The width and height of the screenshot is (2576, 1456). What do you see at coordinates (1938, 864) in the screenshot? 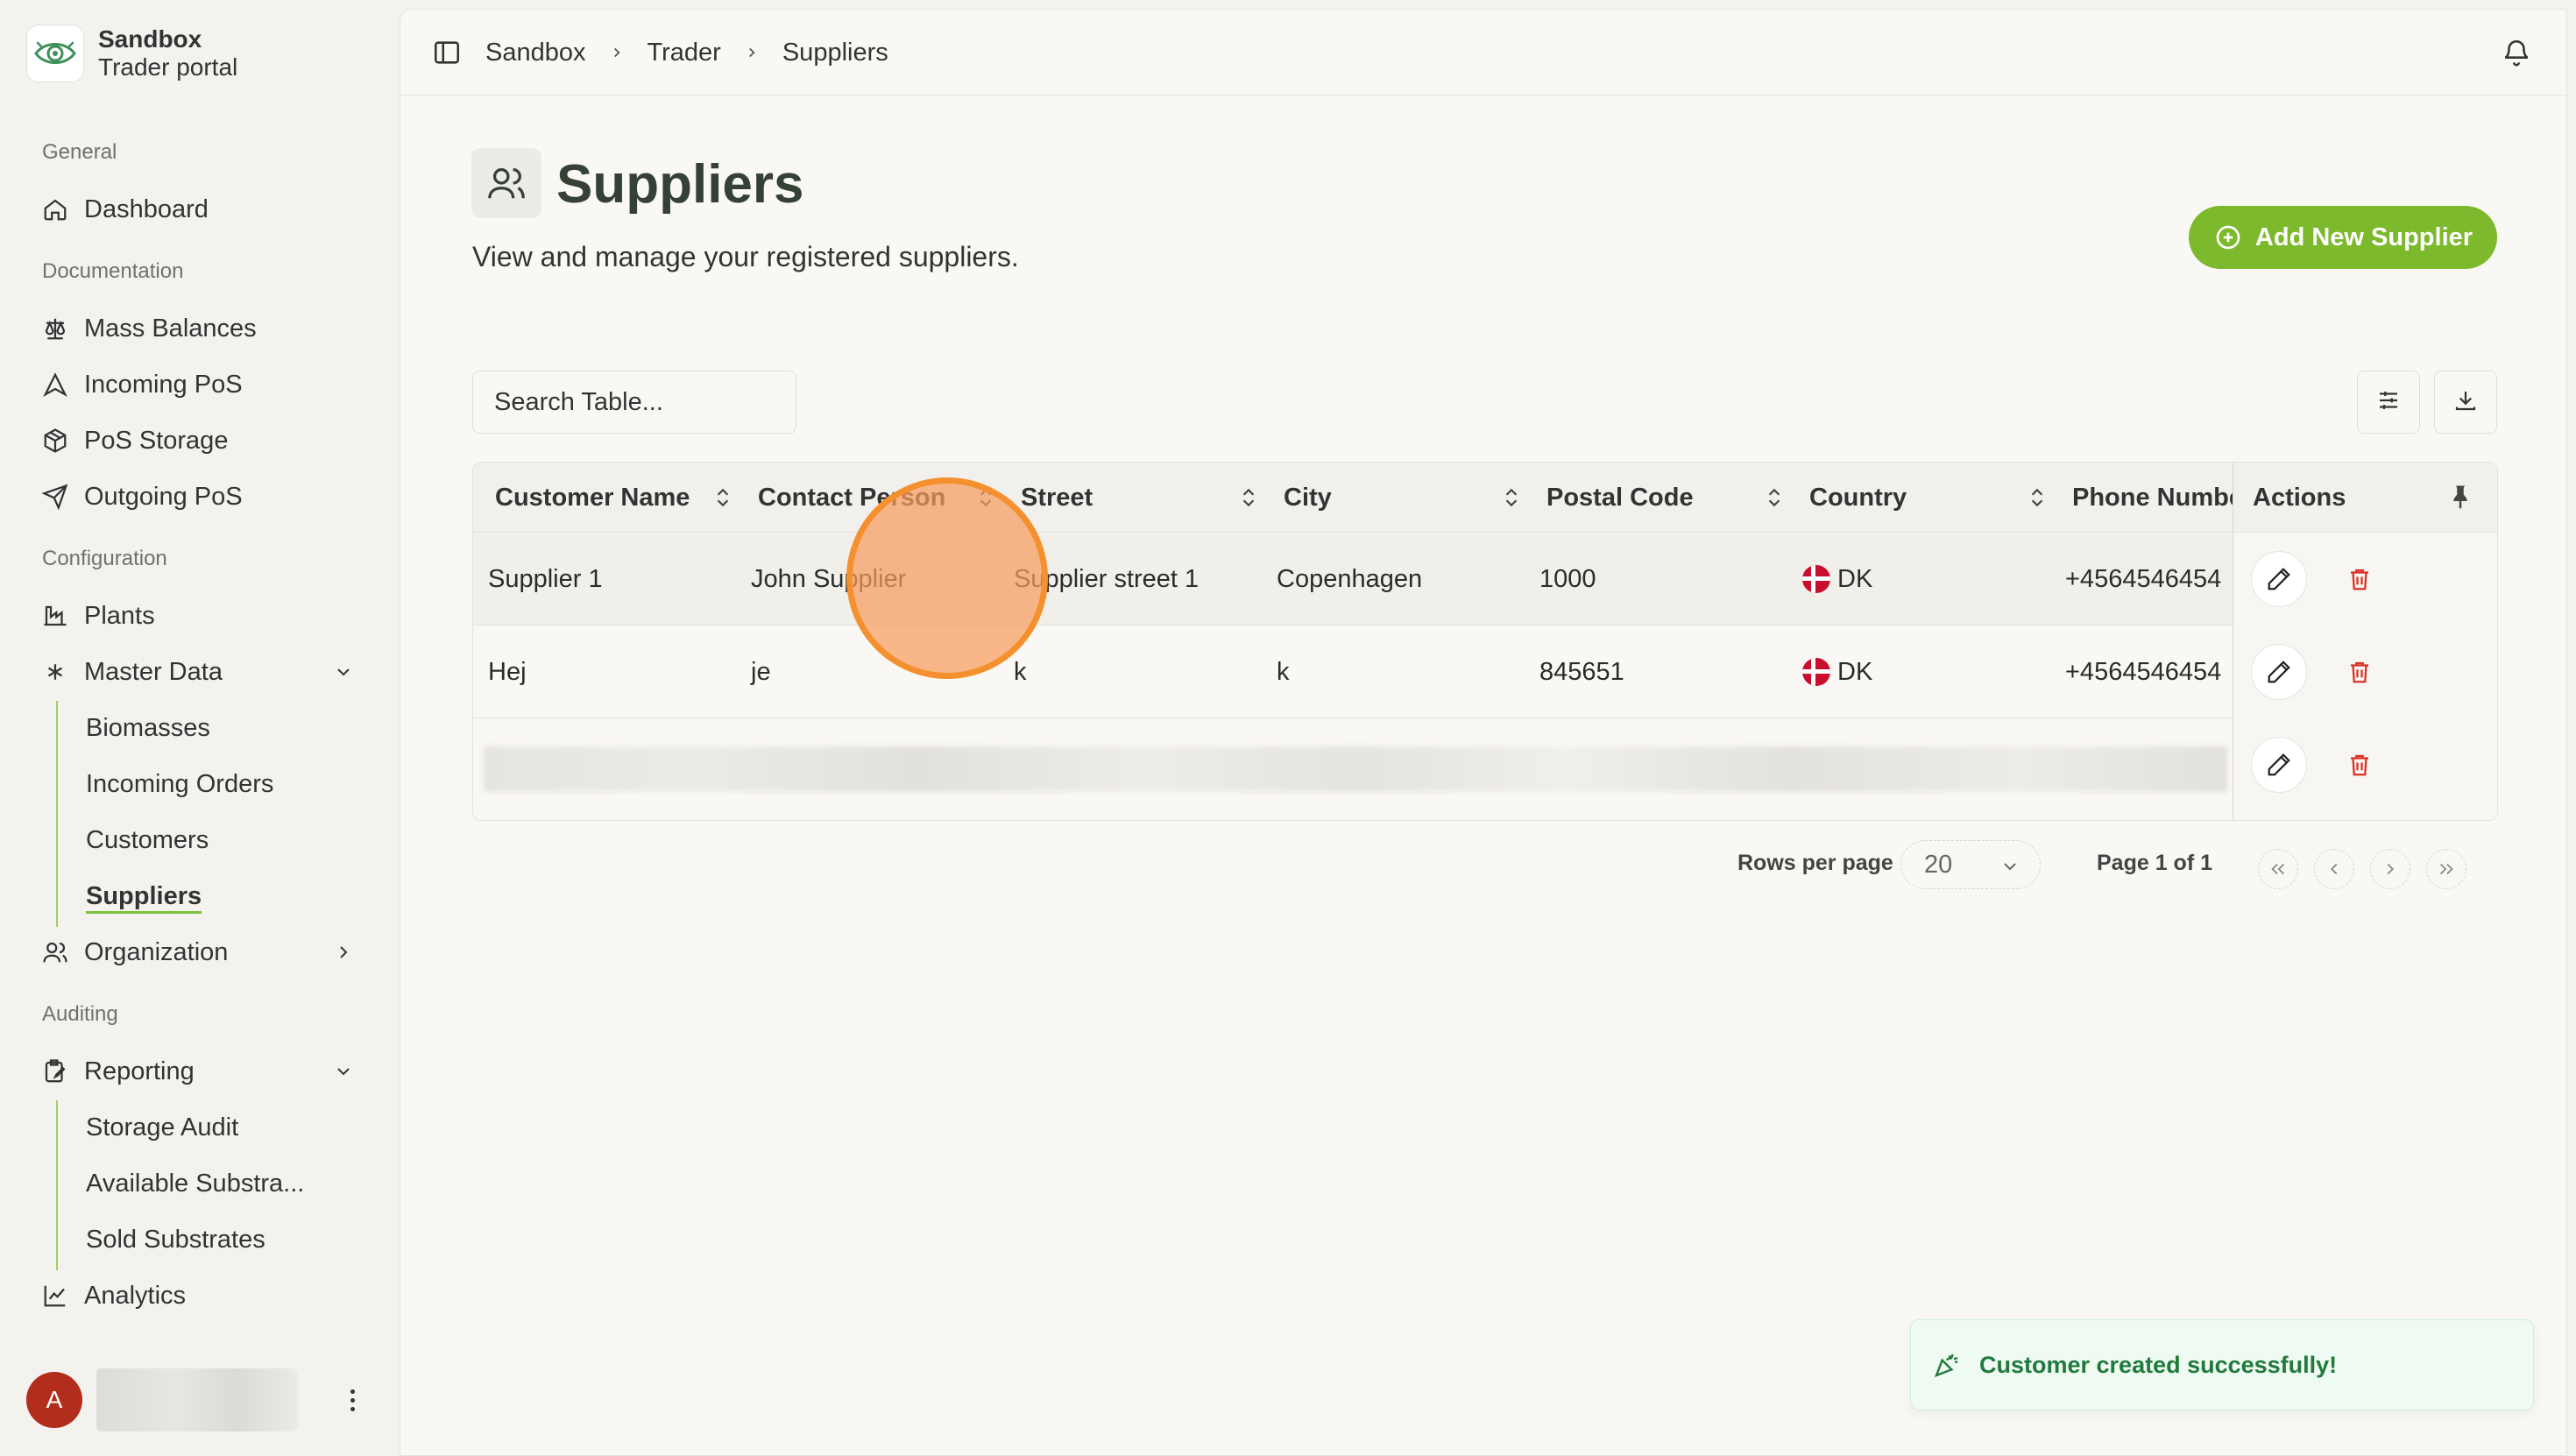
I see `rows-per-page-value: 20` at bounding box center [1938, 864].